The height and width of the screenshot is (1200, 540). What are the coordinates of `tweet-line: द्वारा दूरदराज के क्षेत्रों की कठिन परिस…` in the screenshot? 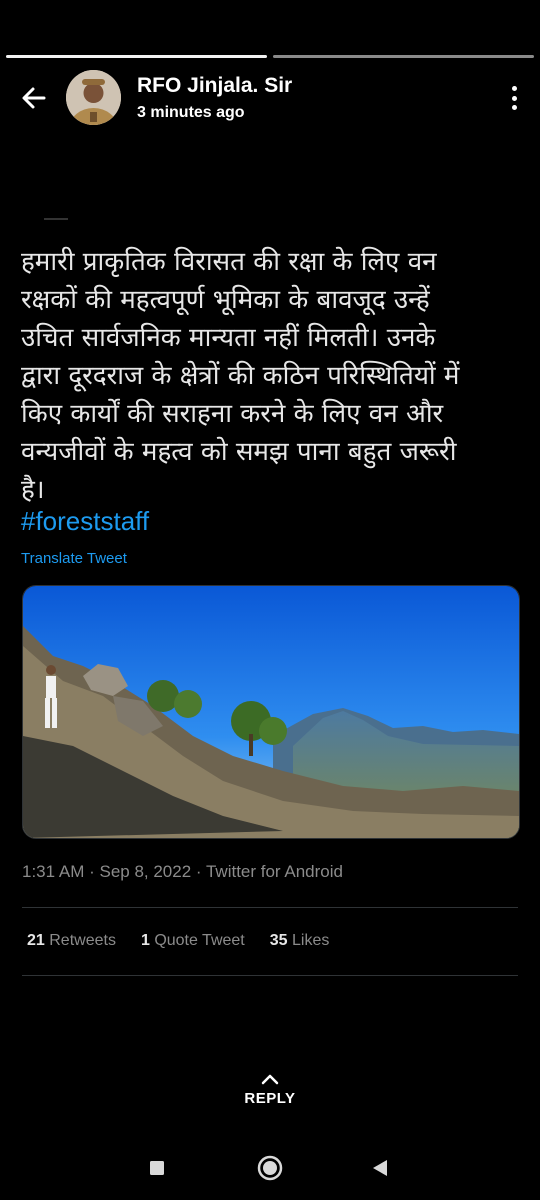 It's located at (240, 376).